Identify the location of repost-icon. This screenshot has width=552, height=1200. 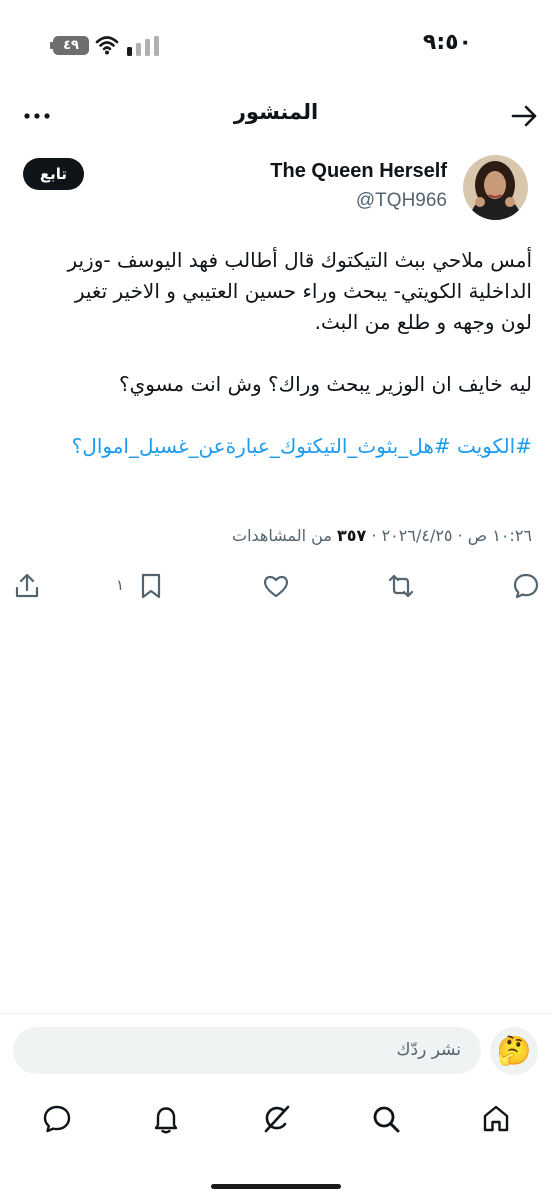
(401, 586).